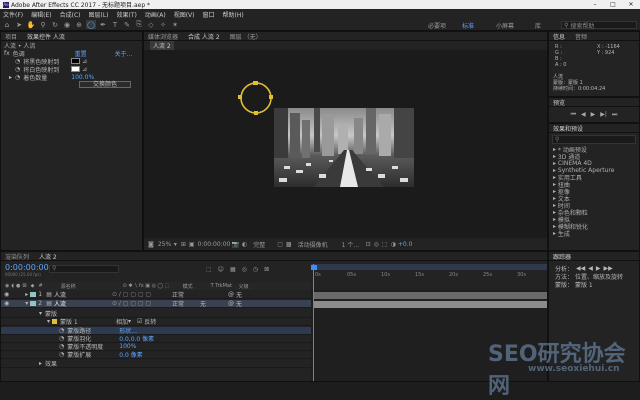 The height and width of the screenshot is (400, 640). I want to click on comp-flow-label: 人流 2, so click(162, 45).